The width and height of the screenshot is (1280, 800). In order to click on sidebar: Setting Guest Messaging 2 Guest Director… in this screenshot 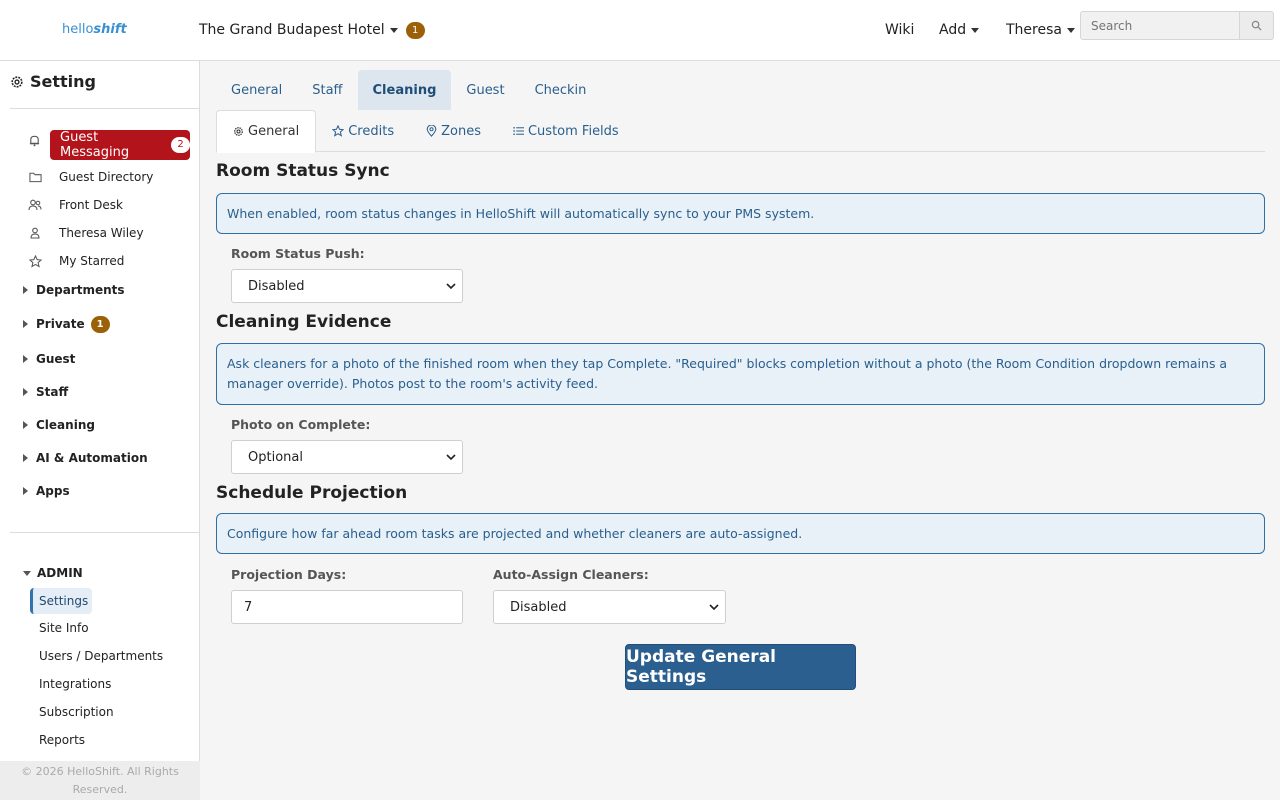, I will do `click(100, 430)`.